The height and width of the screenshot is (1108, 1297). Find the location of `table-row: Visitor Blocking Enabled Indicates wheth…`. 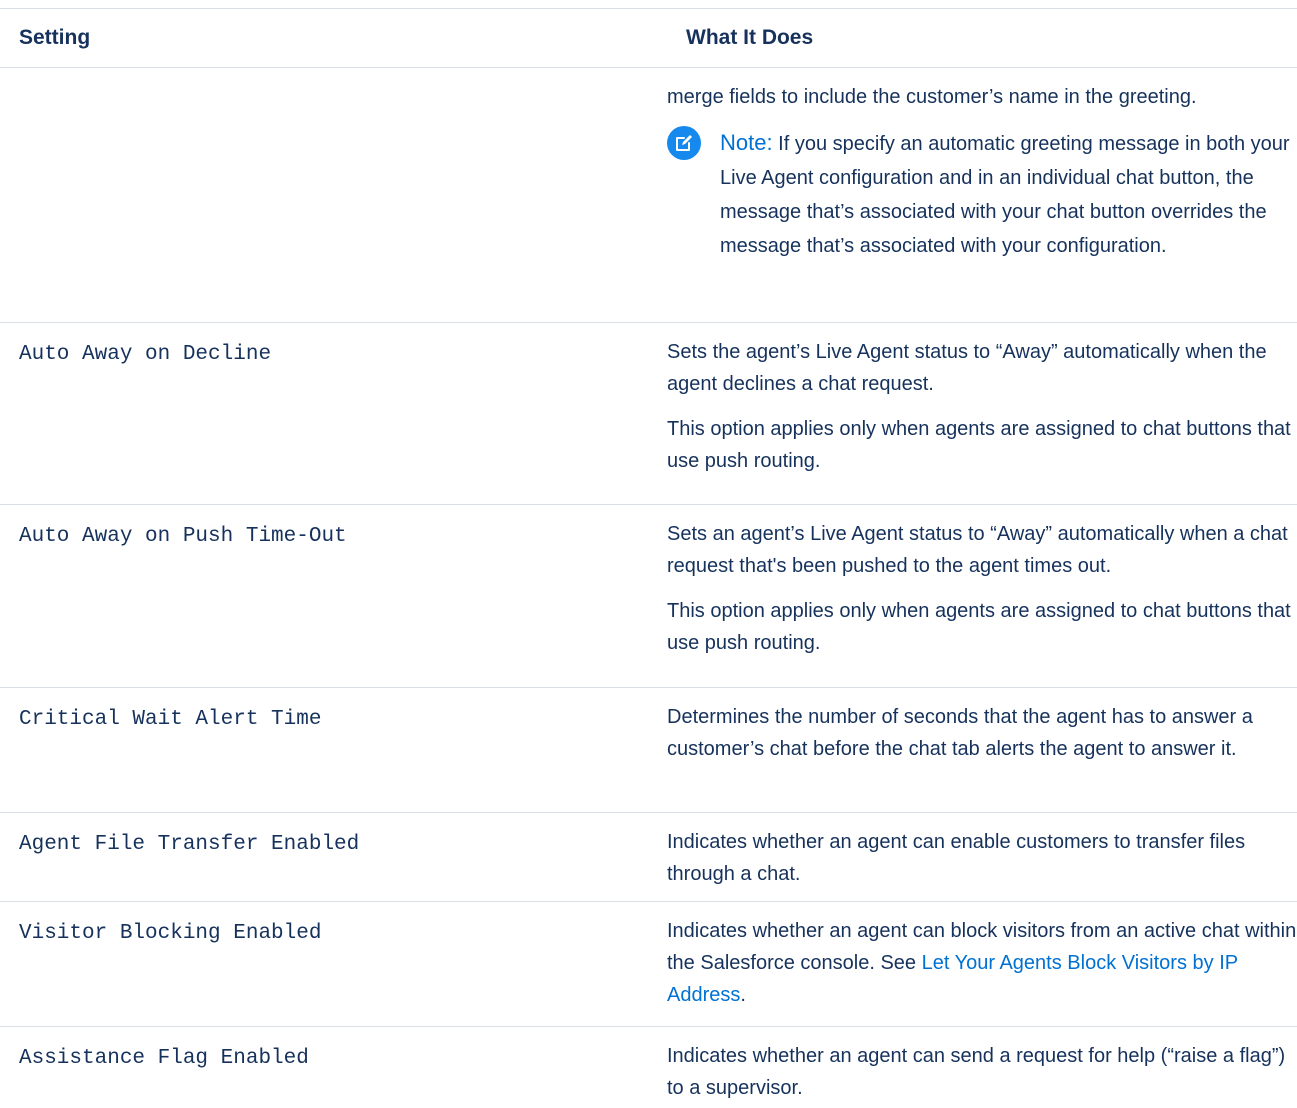

table-row: Visitor Blocking Enabled Indicates wheth… is located at coordinates (648, 964).